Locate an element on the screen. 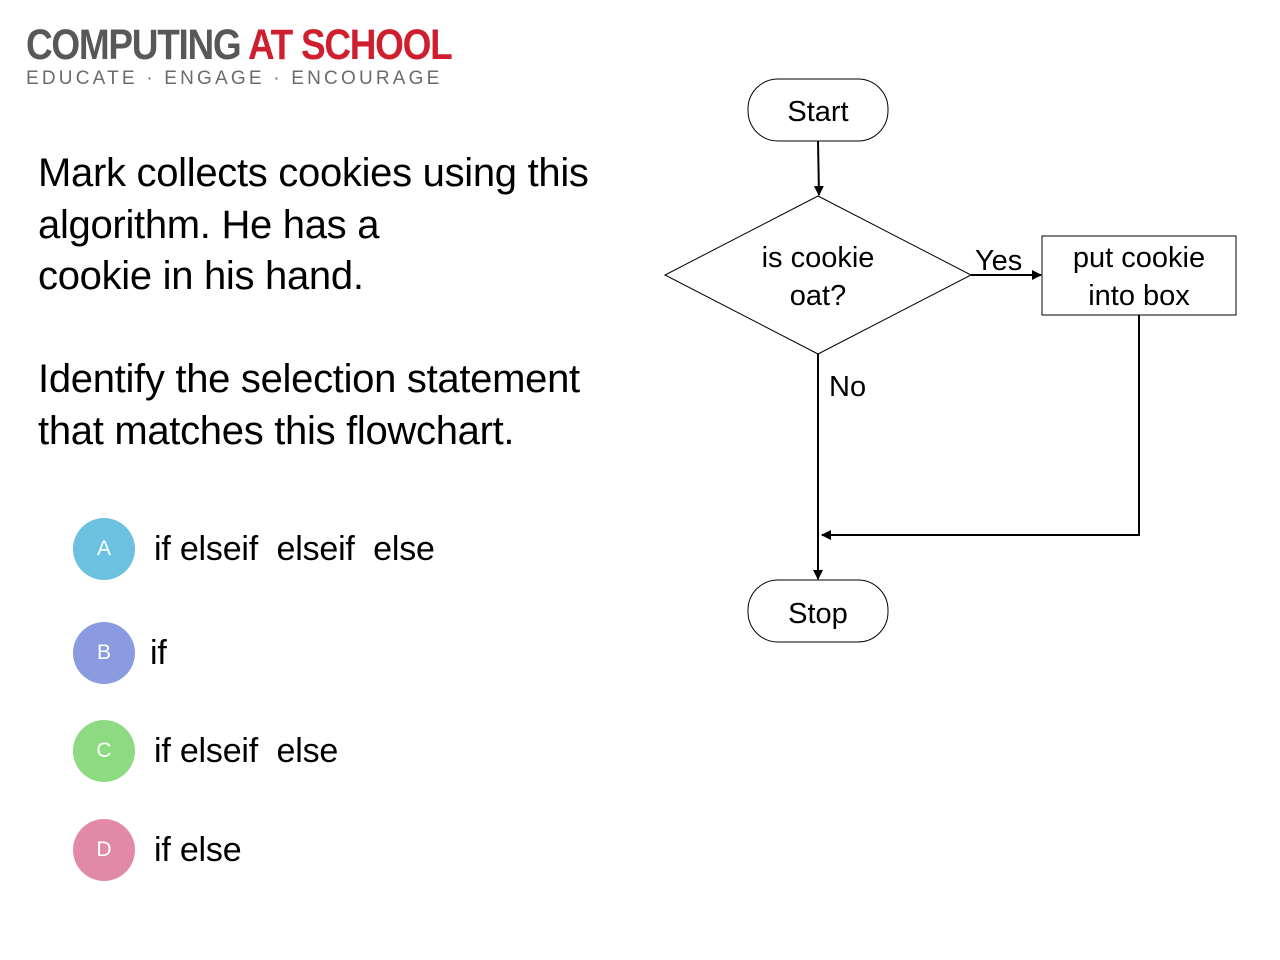 This screenshot has height=960, width=1280. stop-label: Stop is located at coordinates (818, 614).